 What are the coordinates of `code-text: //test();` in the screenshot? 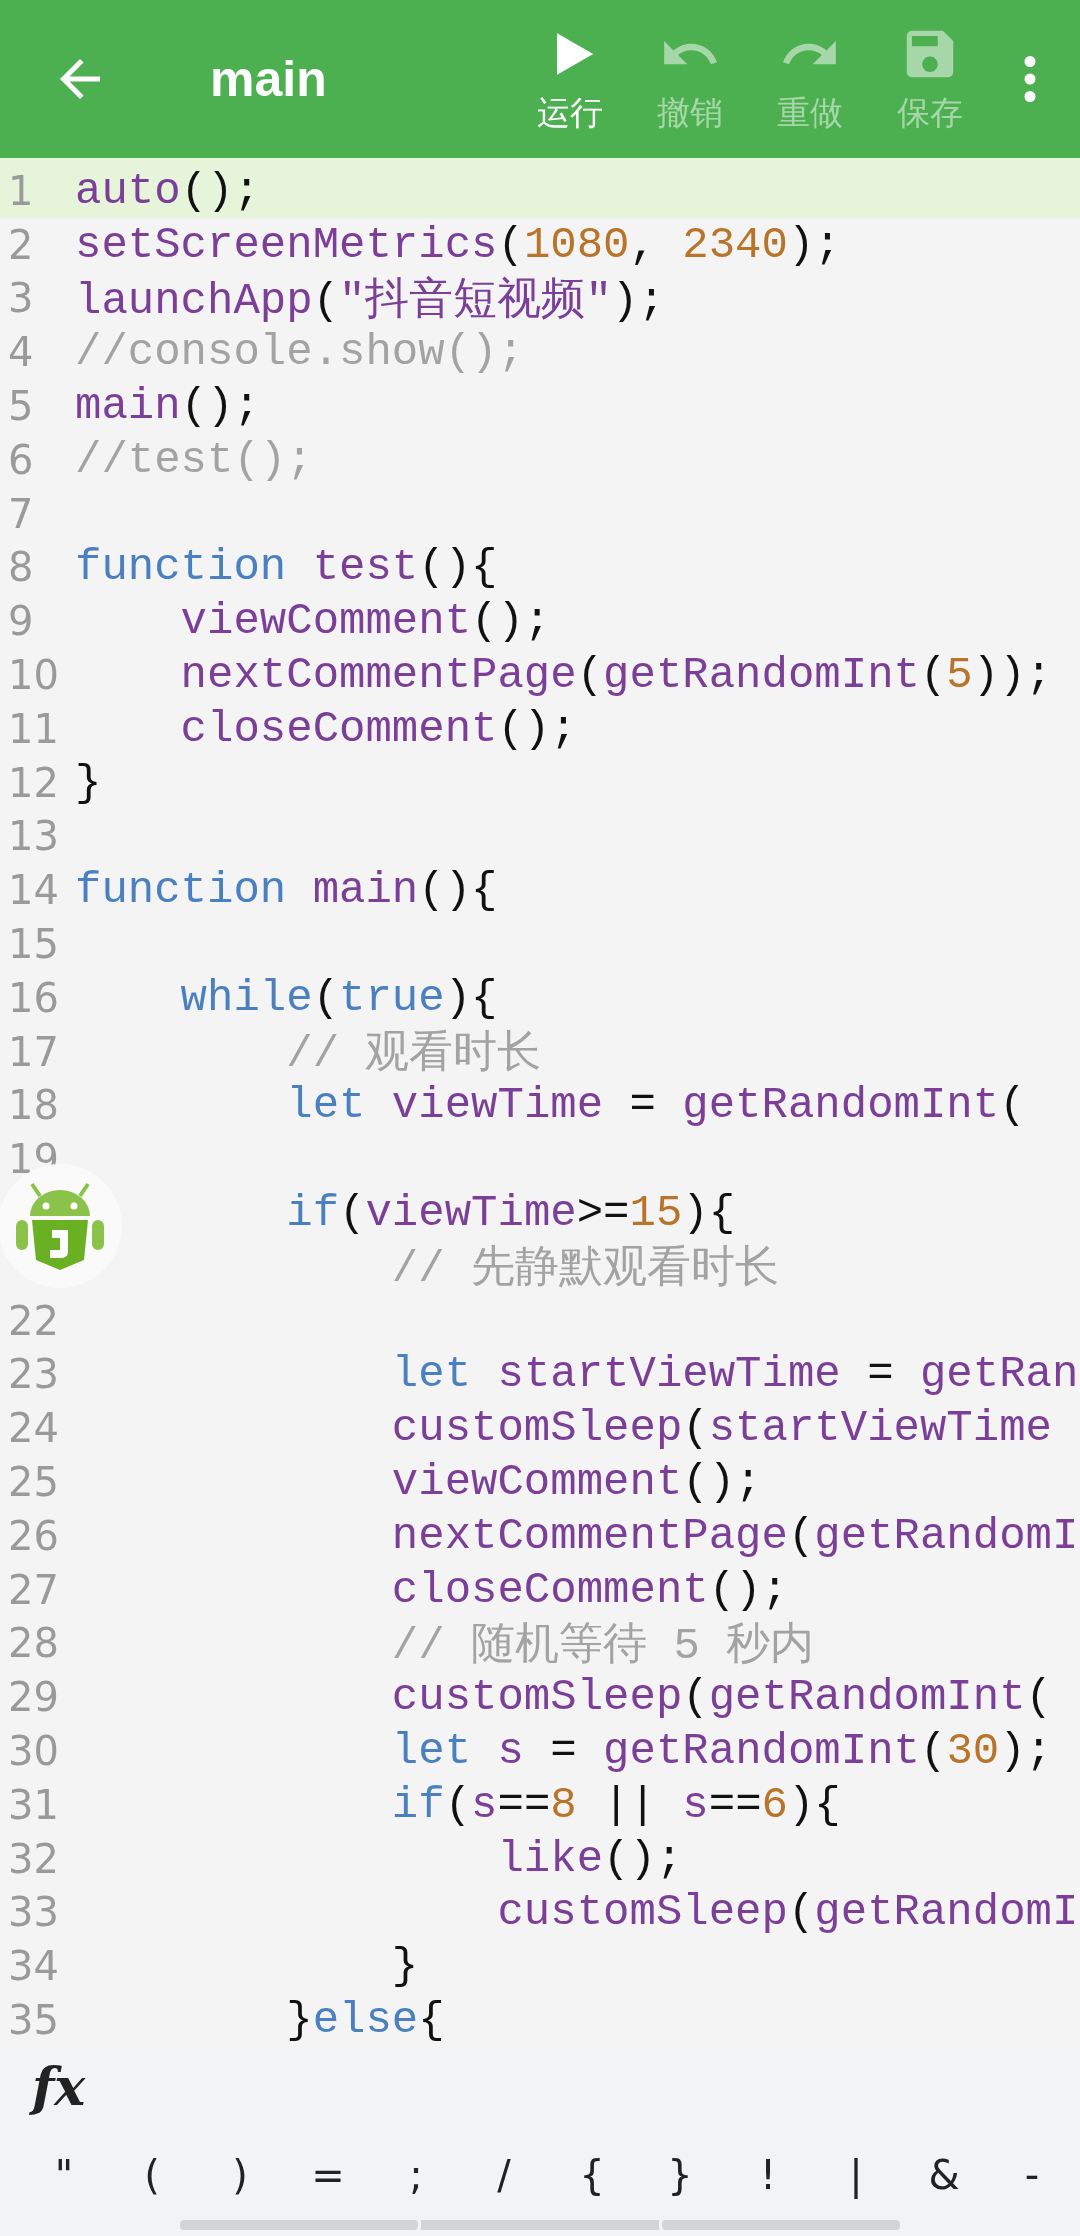 It's located at (194, 459).